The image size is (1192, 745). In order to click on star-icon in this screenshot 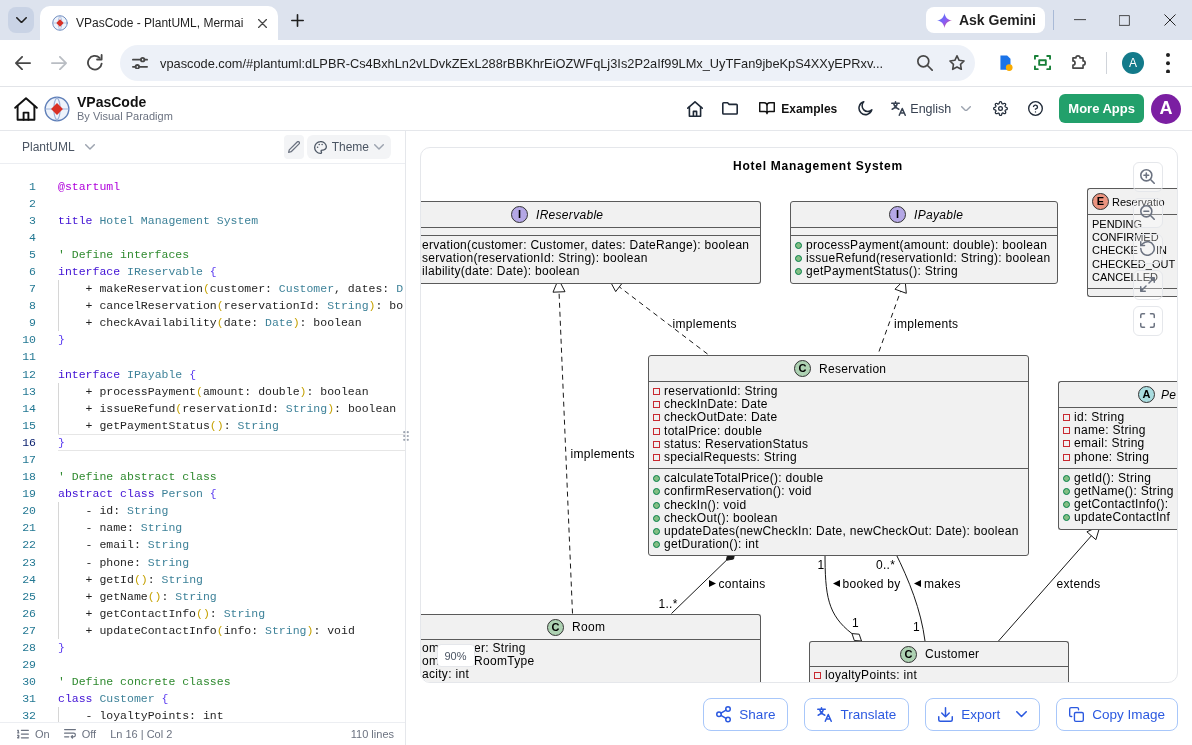, I will do `click(957, 63)`.